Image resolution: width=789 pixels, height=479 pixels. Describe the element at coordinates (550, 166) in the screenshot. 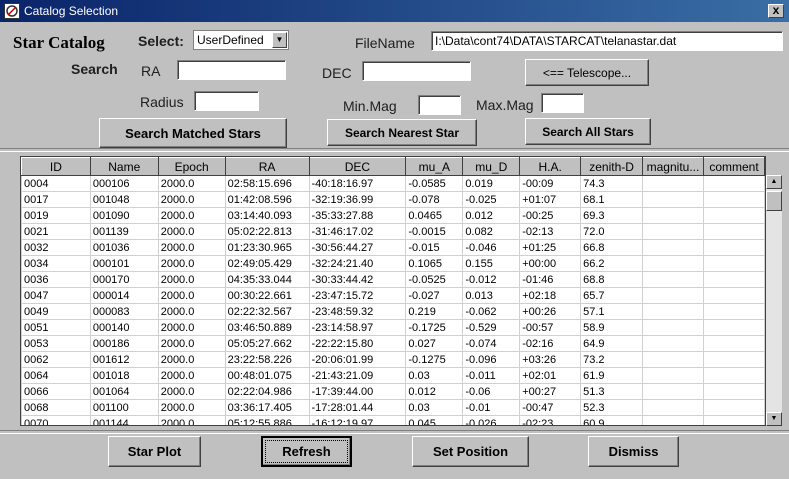

I see `column-header-7: H.A.` at that location.